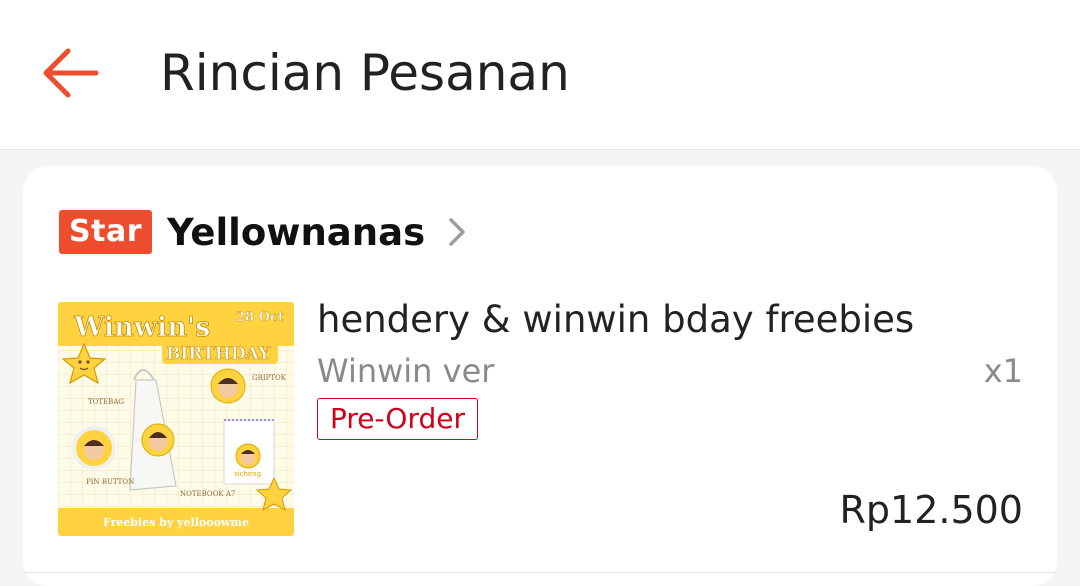 The width and height of the screenshot is (1080, 586). I want to click on thumb-title: Winwin's, so click(141, 327).